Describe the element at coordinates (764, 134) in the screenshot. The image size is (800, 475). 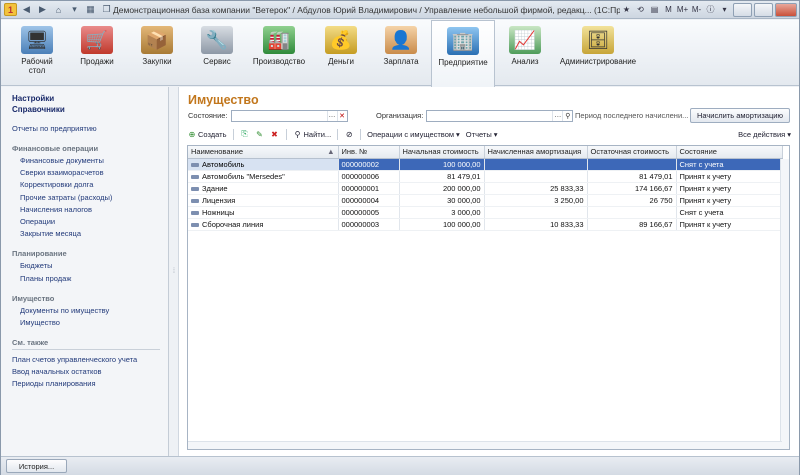
I see `all-actions-menu: Все действия ▾` at that location.